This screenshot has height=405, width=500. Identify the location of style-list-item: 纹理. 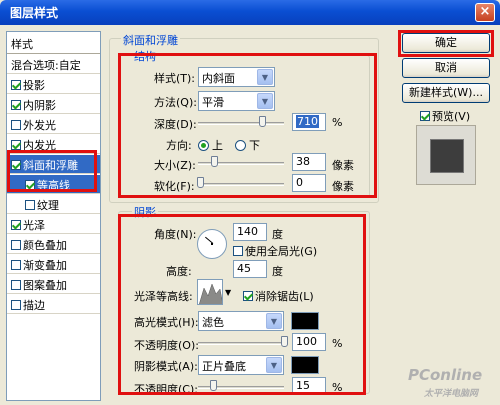
(53, 204).